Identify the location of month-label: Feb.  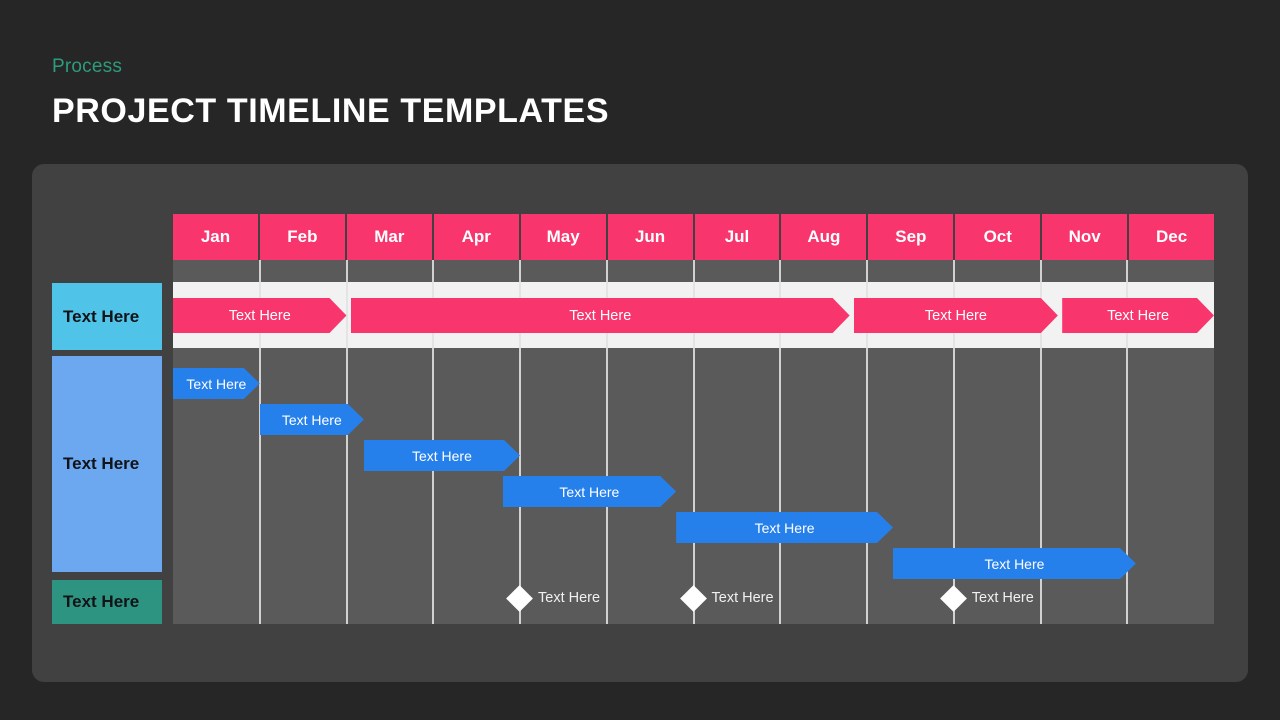
(302, 236).